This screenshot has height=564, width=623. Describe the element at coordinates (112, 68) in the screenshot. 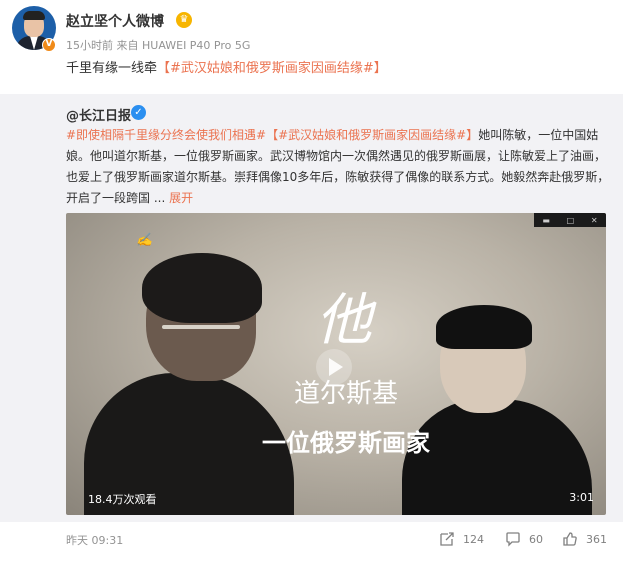

I see `post-text-prefix: 千里有缘一线牵` at that location.